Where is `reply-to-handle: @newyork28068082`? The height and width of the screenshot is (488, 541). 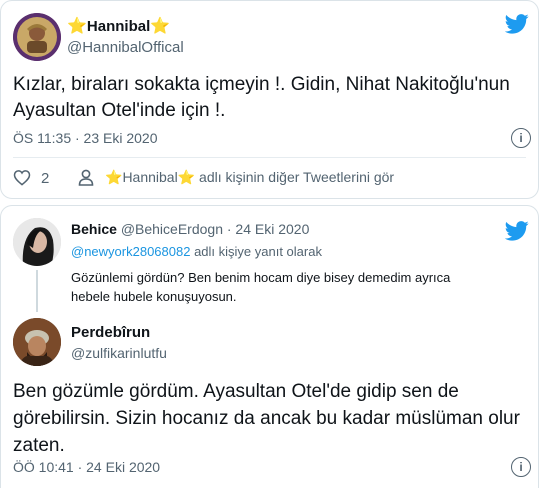
reply-to-handle: @newyork28068082 is located at coordinates (130, 251).